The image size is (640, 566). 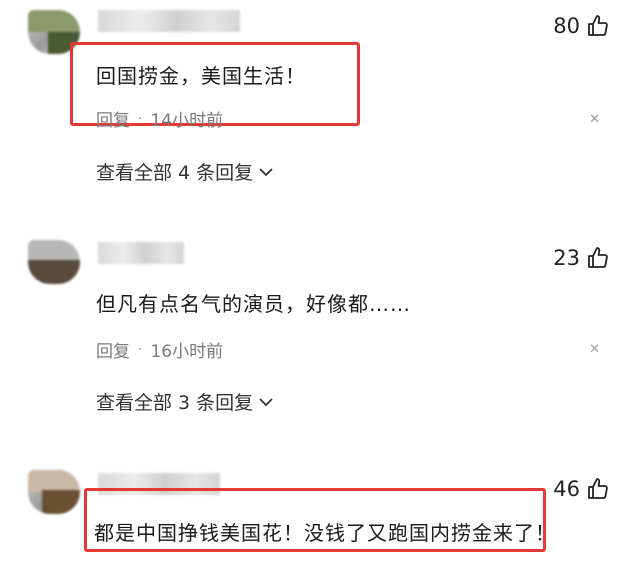 I want to click on comment-meta: 回复 · 14小时前, so click(x=160, y=119).